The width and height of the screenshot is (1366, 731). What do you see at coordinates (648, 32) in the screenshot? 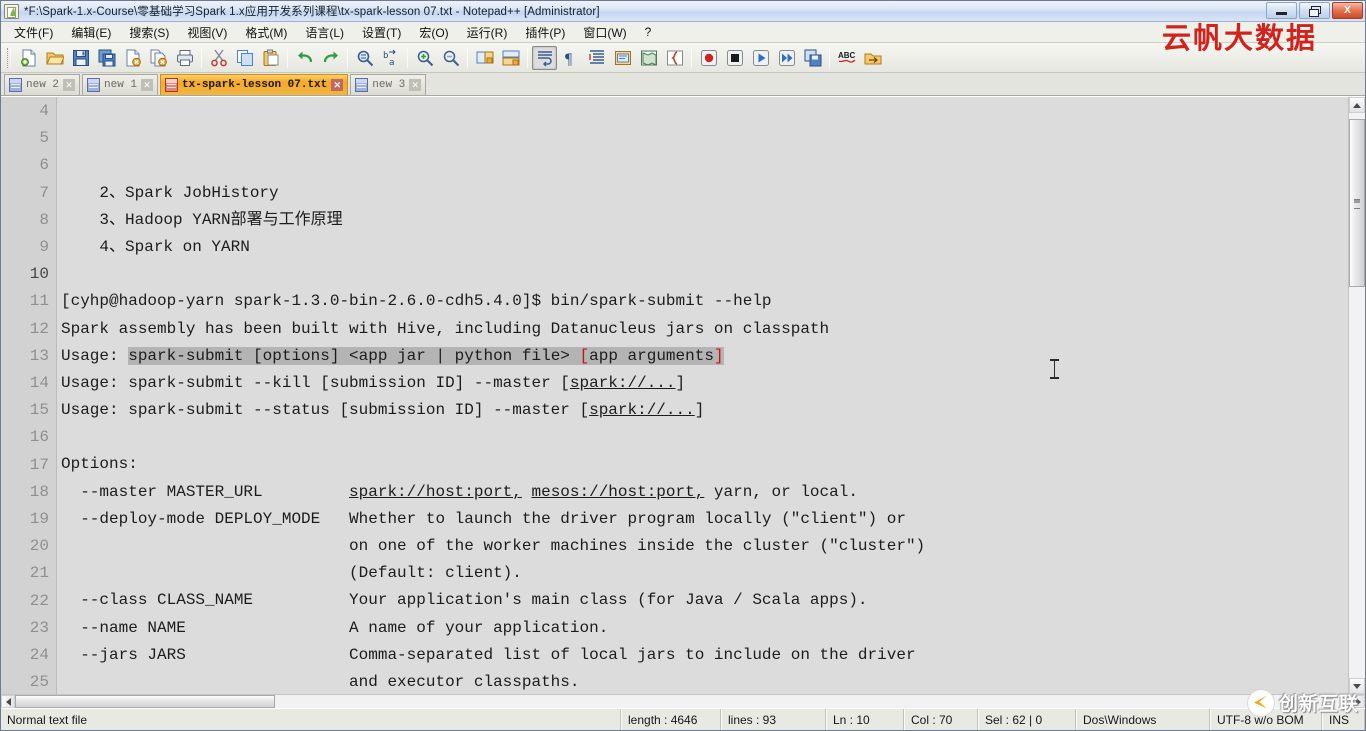
I see `menu-help: ?` at bounding box center [648, 32].